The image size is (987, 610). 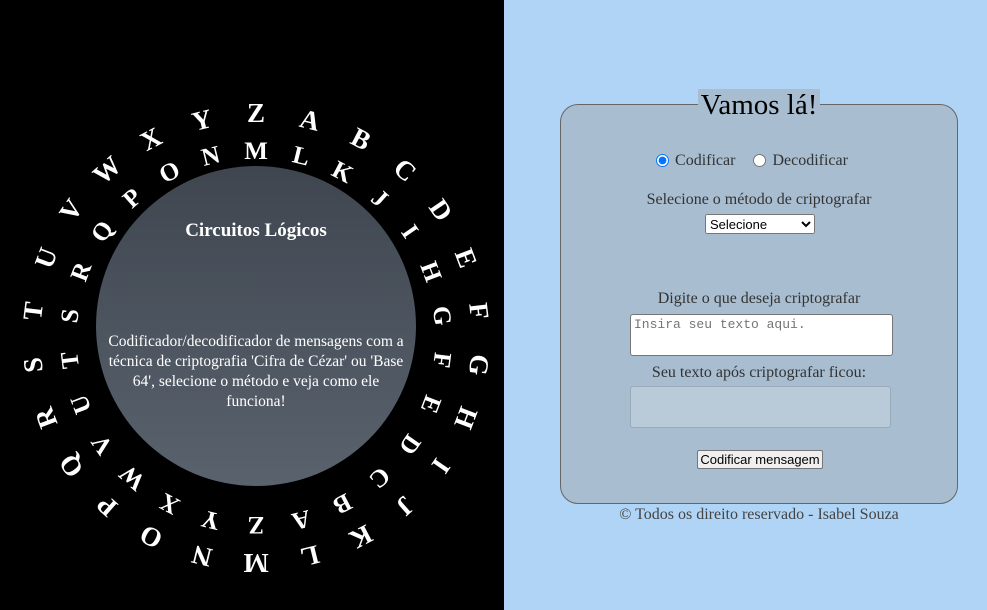 I want to click on outer_ring-letter: I, so click(x=441, y=465).